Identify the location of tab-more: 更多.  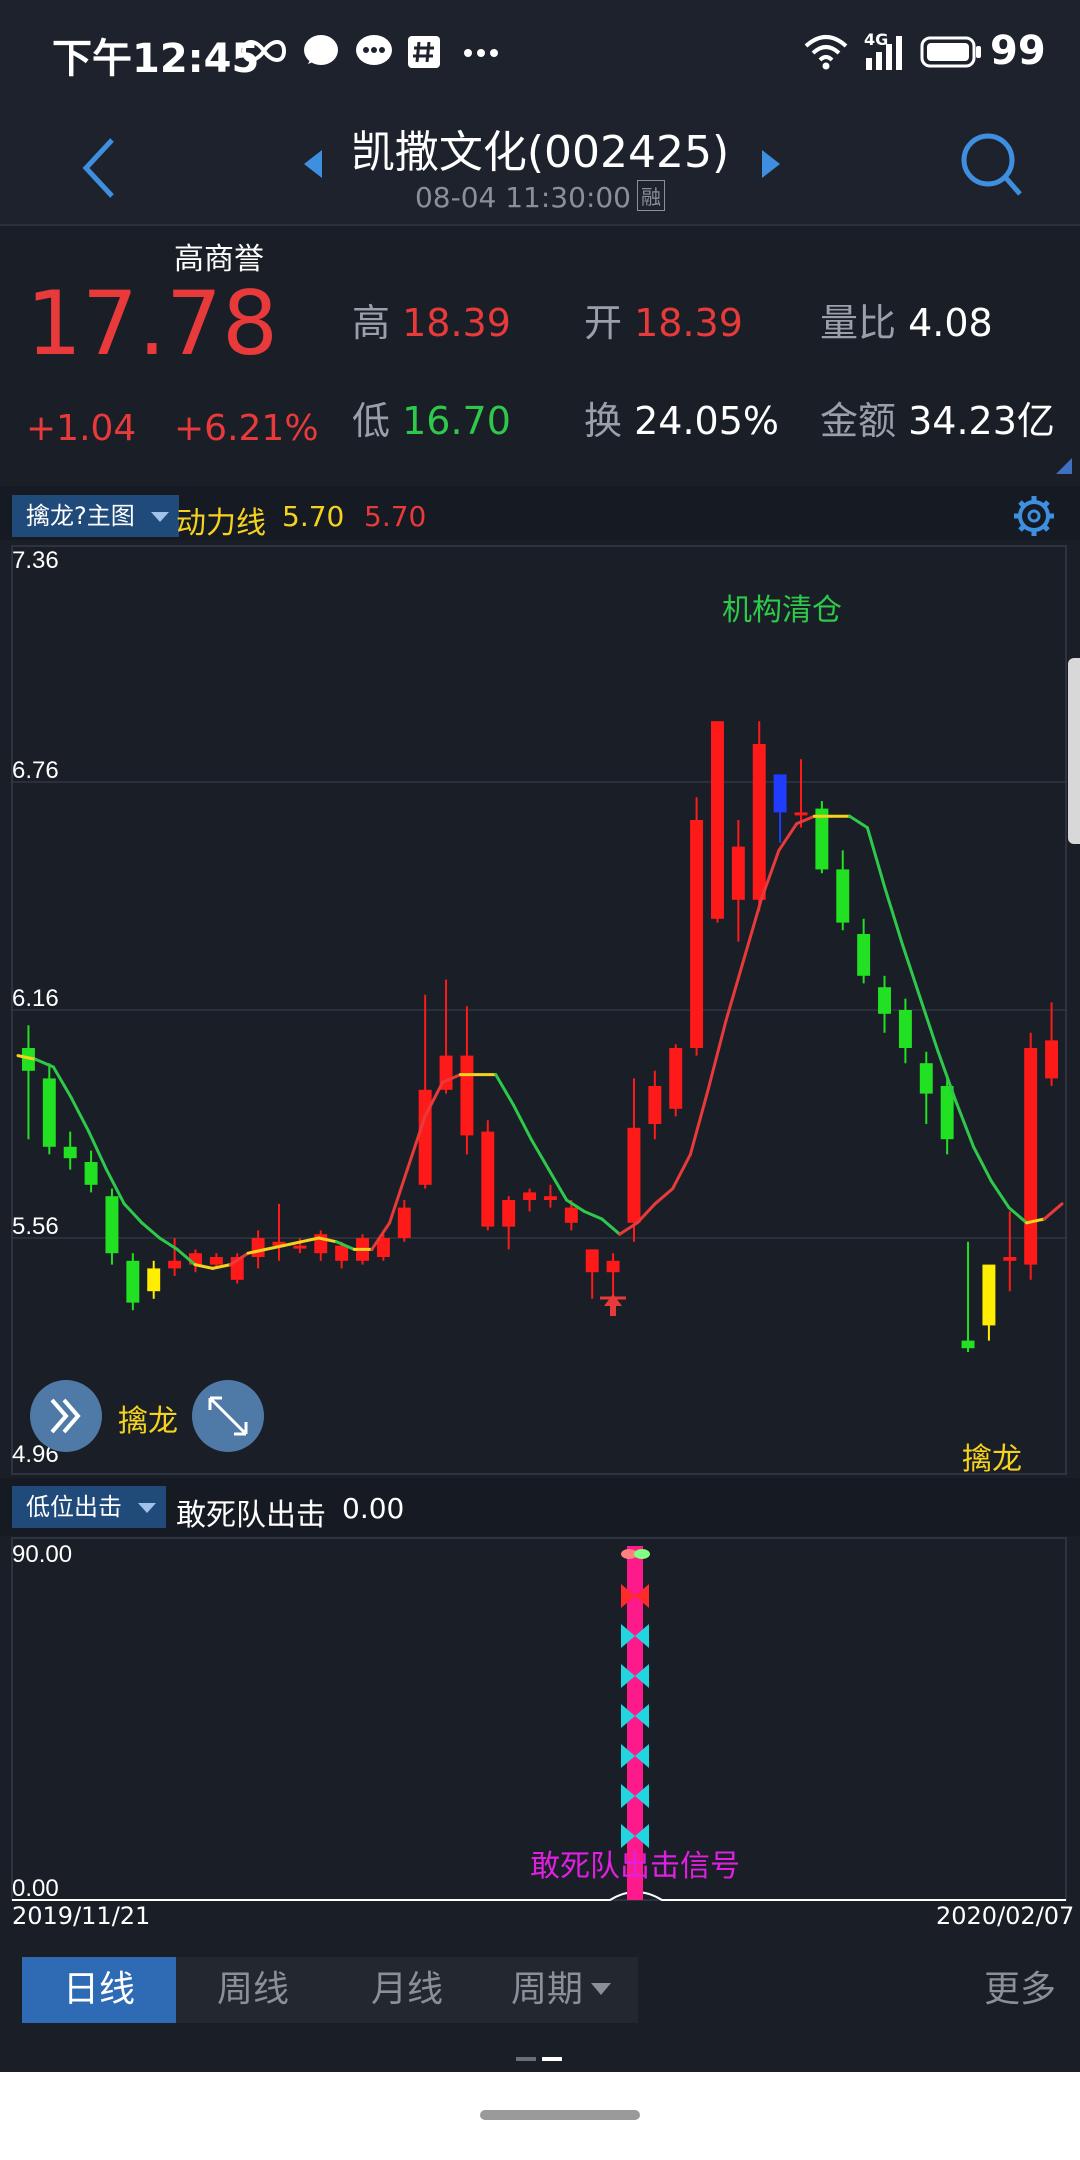
(1020, 1990).